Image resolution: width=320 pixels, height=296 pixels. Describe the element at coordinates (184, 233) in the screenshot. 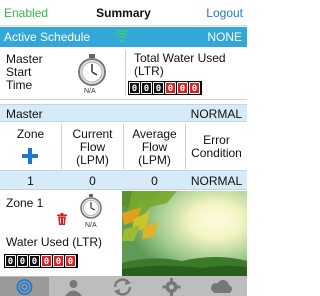

I see `zone-photo` at that location.